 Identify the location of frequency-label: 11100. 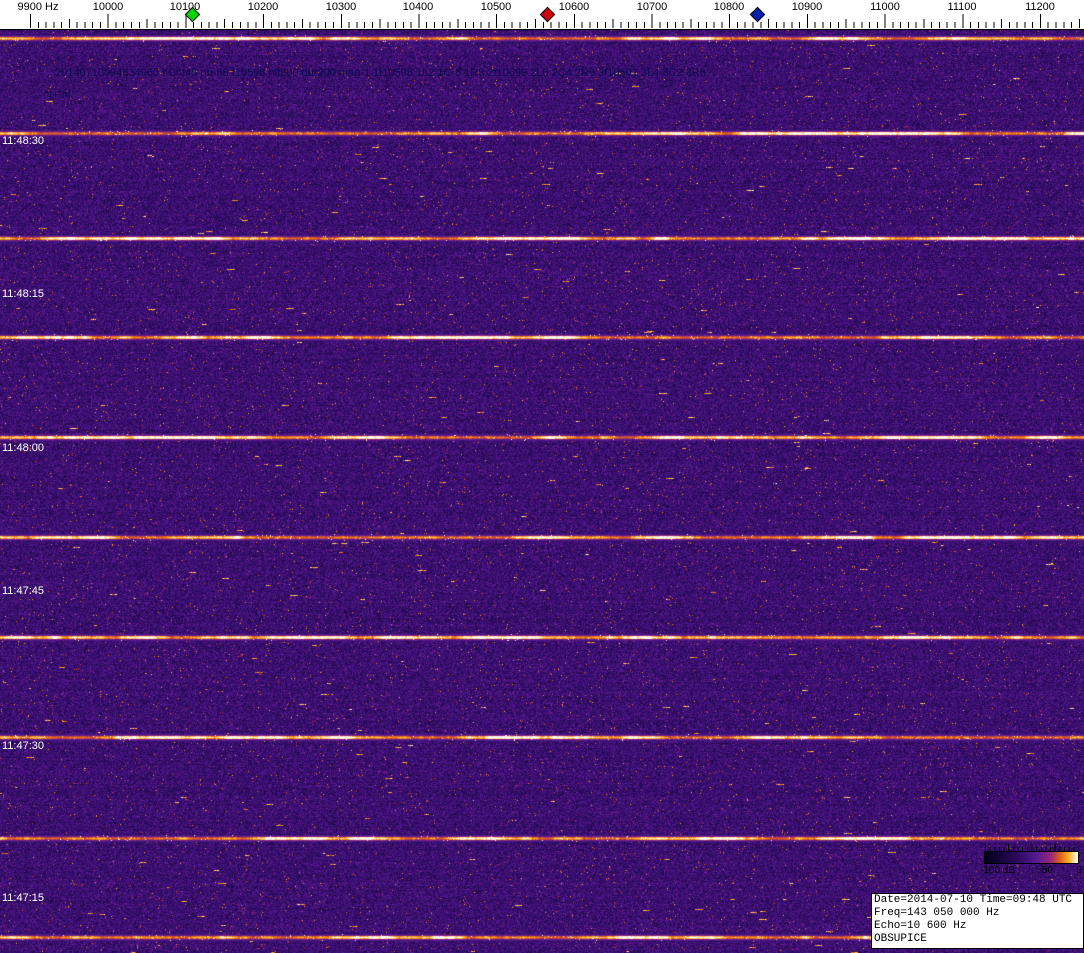
(962, 7).